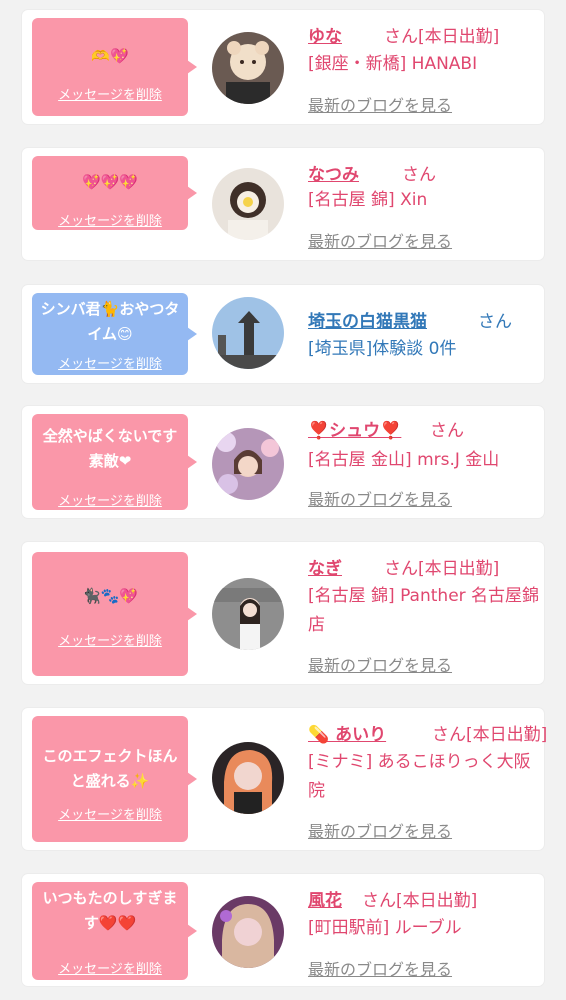 The height and width of the screenshot is (1000, 566). I want to click on shop-label: [名古屋 錦] Panther 名古屋錦店, so click(424, 610).